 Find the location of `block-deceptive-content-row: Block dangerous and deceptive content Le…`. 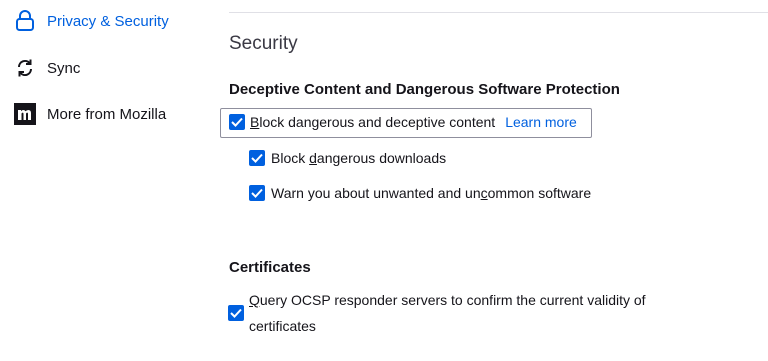

block-deceptive-content-row: Block dangerous and deceptive content Le… is located at coordinates (403, 122).